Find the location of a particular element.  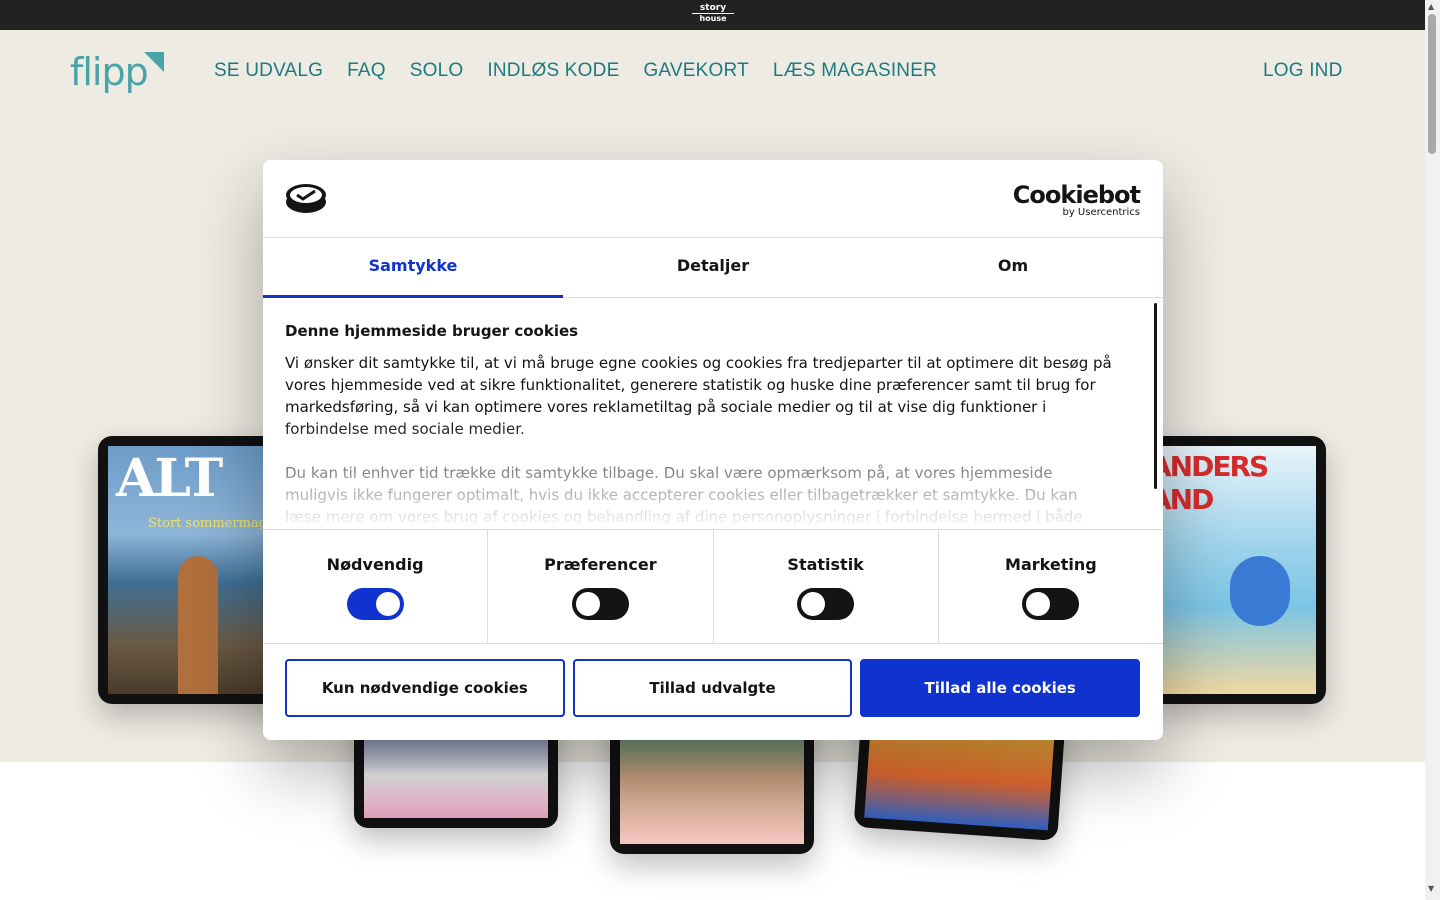

category-statistics: Statistik is located at coordinates (826, 586).